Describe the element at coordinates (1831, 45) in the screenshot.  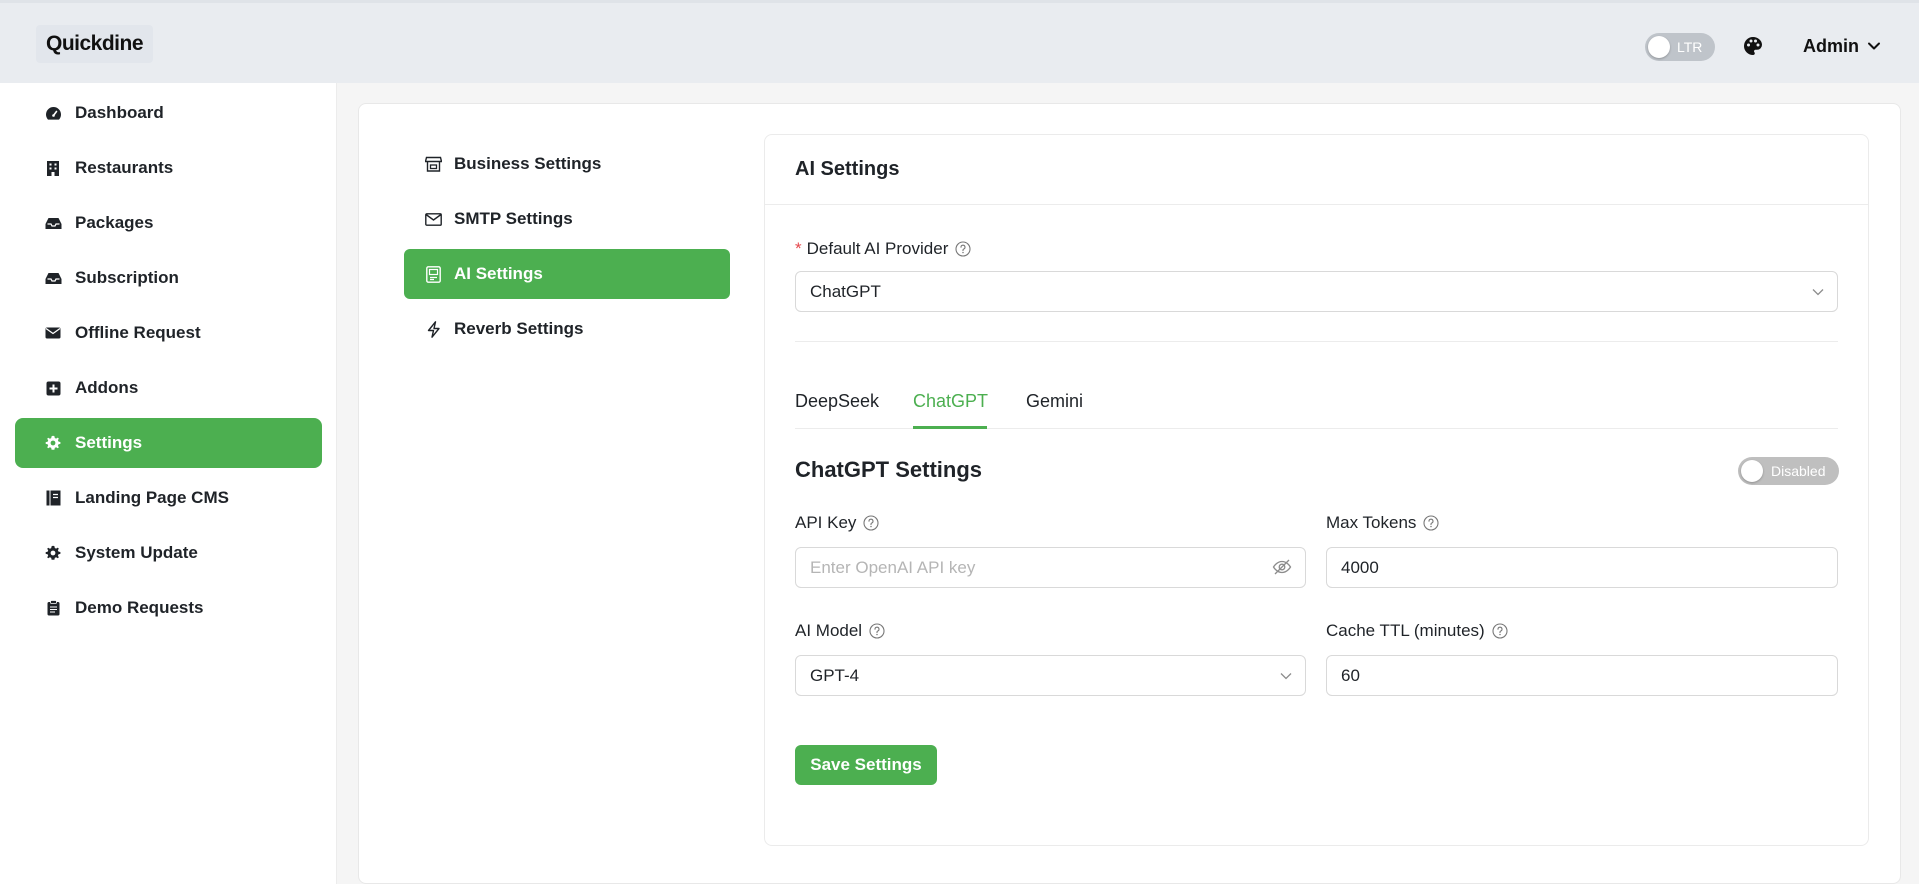
I see `user-menu-label: Admin` at that location.